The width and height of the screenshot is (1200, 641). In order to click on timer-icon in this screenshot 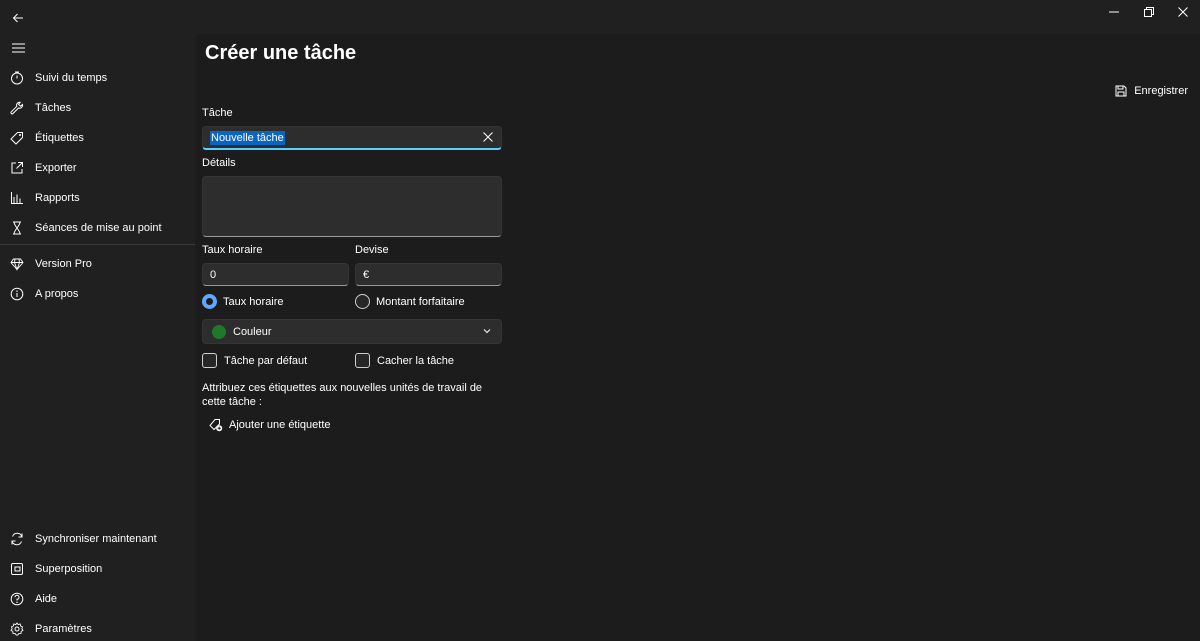, I will do `click(17, 78)`.